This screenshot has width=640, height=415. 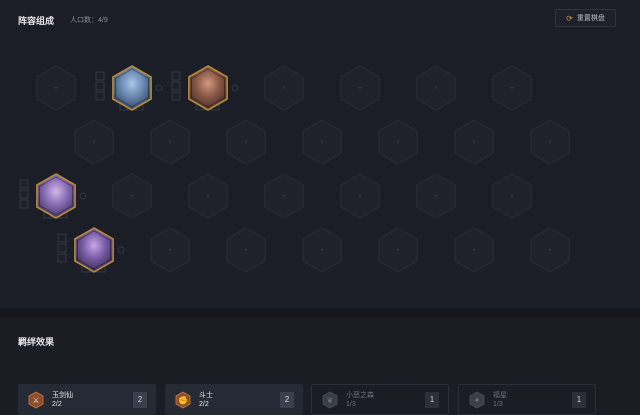 What do you see at coordinates (500, 395) in the screenshot?
I see `trait-name: 福星` at bounding box center [500, 395].